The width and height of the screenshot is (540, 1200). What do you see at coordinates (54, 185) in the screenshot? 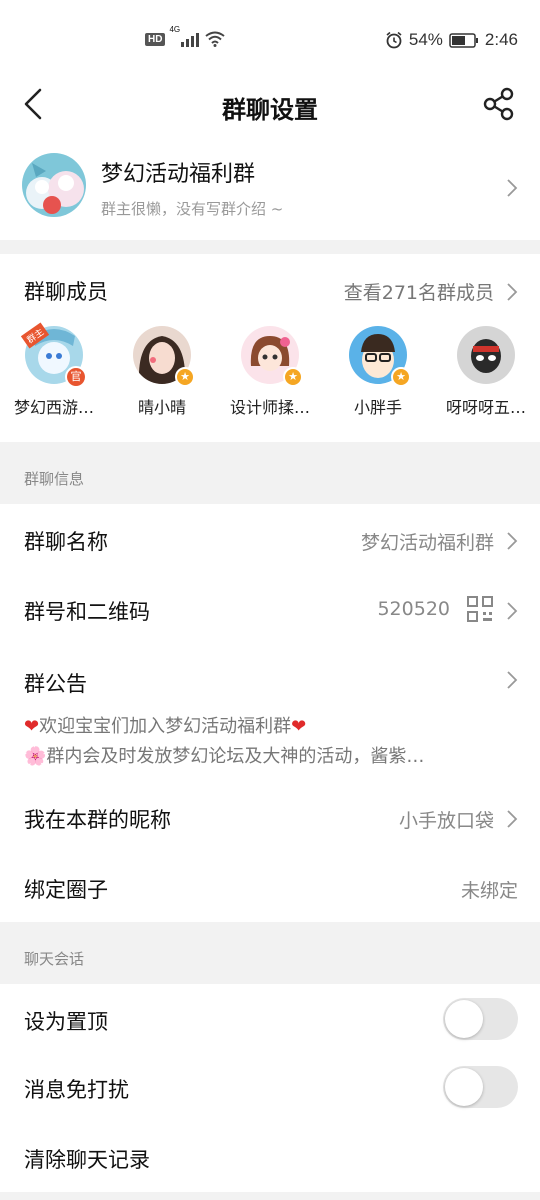
I see `group-avatar` at bounding box center [54, 185].